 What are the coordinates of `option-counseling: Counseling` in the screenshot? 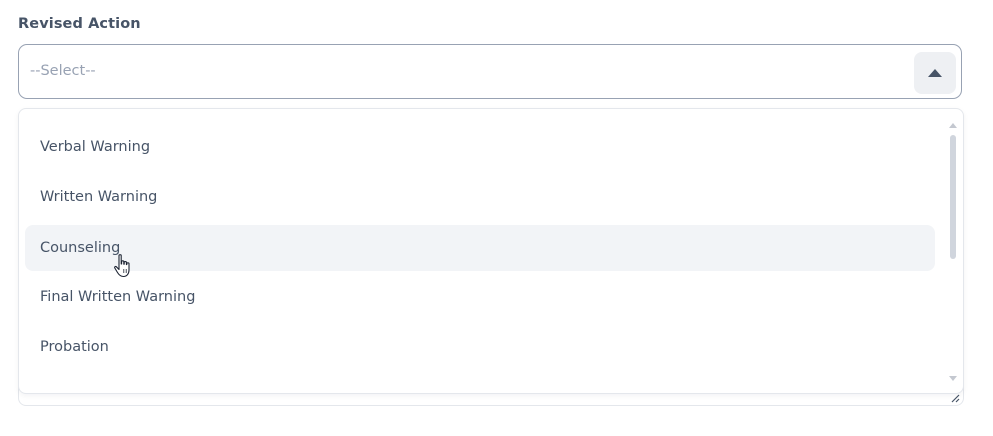 It's located at (480, 248).